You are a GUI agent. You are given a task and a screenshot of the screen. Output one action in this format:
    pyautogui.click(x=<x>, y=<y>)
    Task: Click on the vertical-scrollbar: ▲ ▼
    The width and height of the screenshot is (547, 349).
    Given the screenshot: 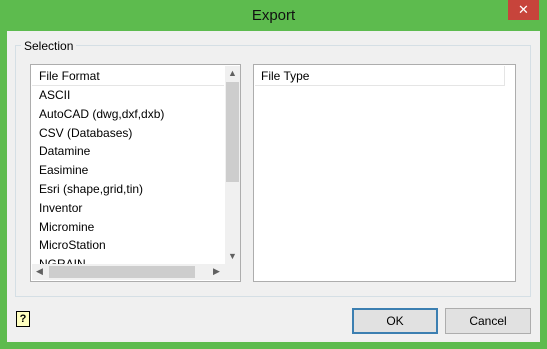 What is the action you would take?
    pyautogui.click(x=232, y=165)
    